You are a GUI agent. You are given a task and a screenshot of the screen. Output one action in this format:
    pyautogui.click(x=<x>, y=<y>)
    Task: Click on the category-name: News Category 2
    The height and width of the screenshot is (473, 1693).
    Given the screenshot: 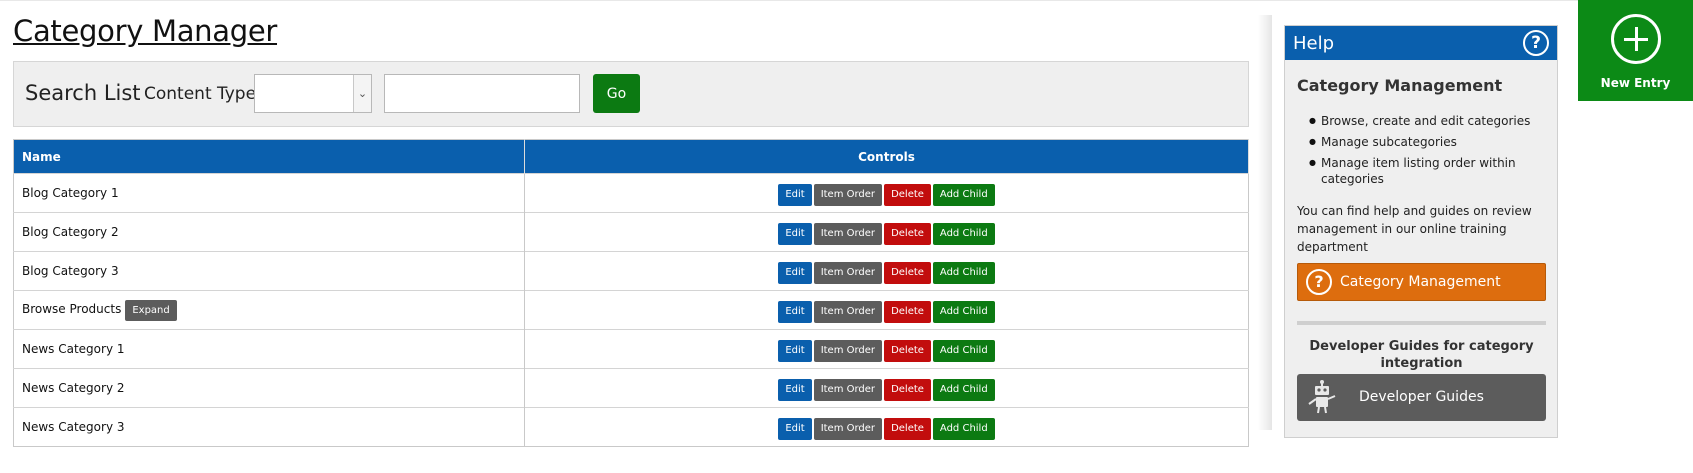 What is the action you would take?
    pyautogui.click(x=73, y=388)
    